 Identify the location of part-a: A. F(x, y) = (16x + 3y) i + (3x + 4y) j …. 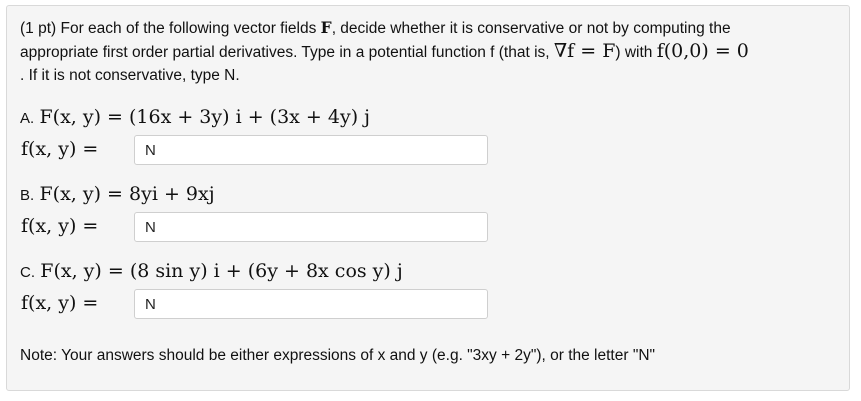
(254, 138).